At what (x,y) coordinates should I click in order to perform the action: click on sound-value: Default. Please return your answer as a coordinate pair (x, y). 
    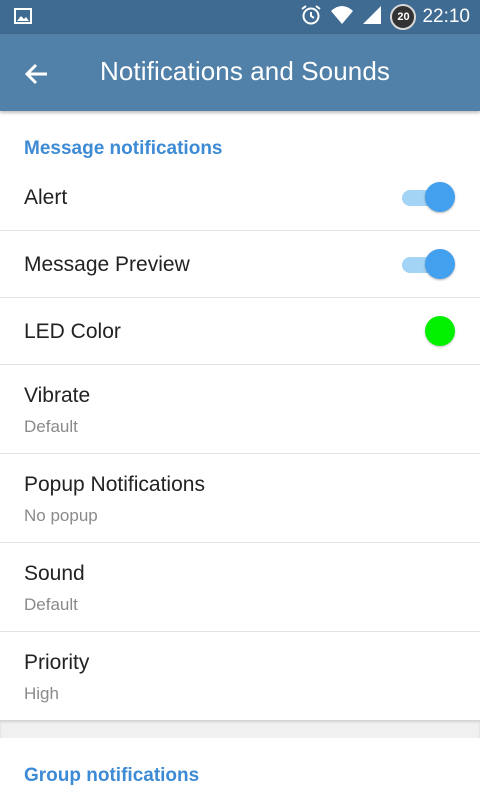
    Looking at the image, I should click on (51, 604).